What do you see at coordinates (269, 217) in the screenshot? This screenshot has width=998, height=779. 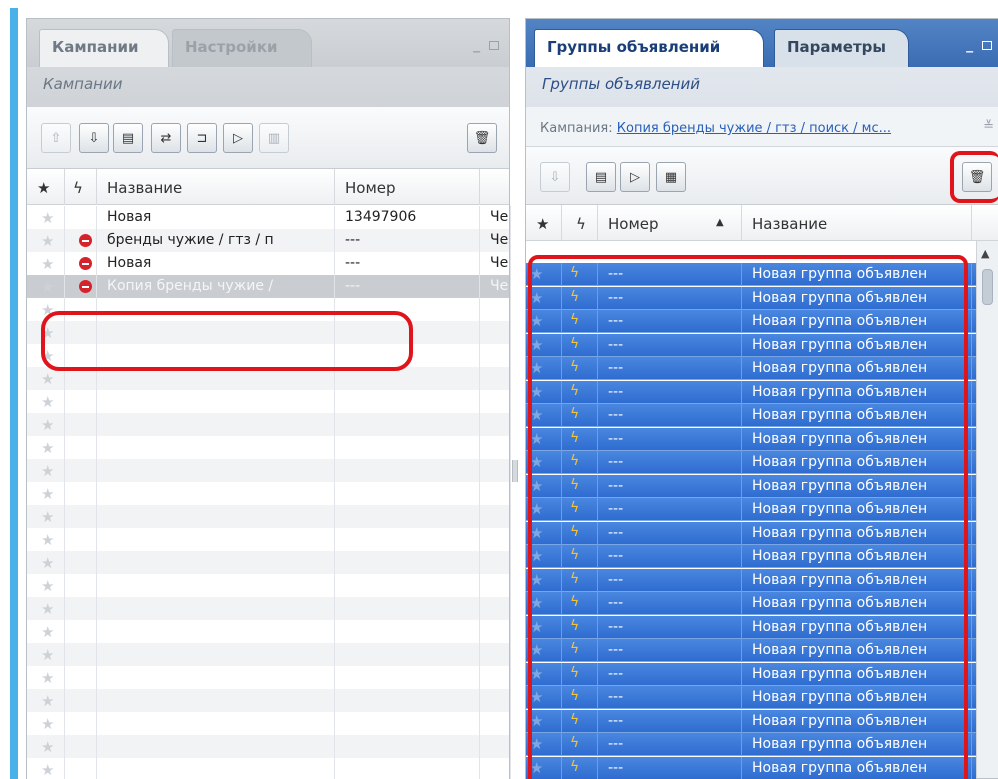 I see `table-row: ★ Новая 13497906 Че` at bounding box center [269, 217].